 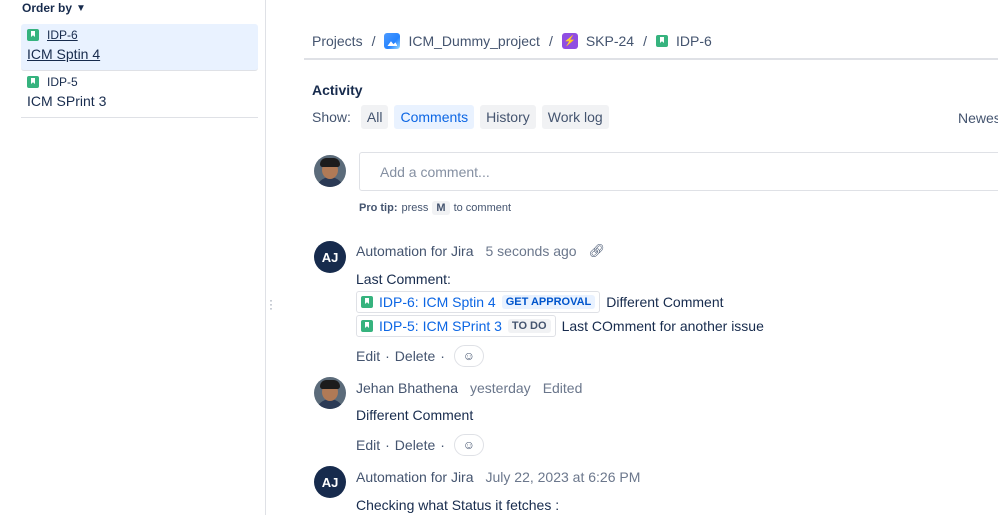 I want to click on sort-order-button: Newest first, so click(x=978, y=118).